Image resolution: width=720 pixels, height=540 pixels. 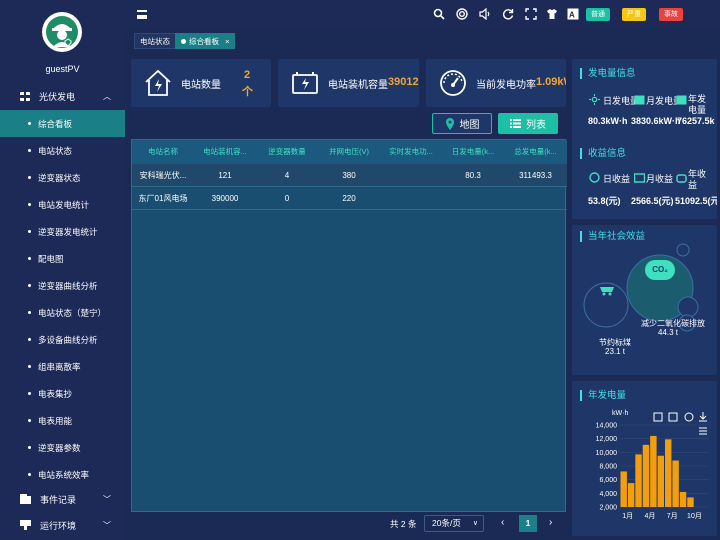 I want to click on list-view-button: 列表, so click(x=528, y=123).